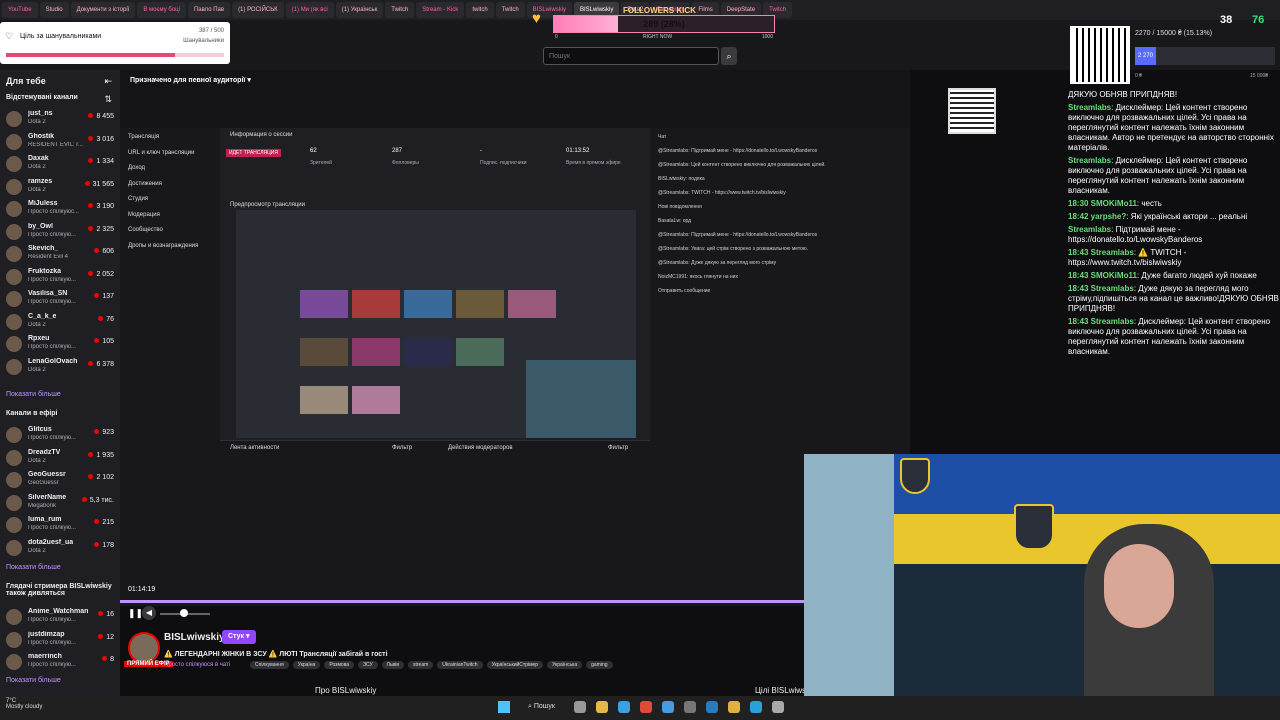  Describe the element at coordinates (440, 10) in the screenshot. I see `browser-tab: Stream - Kick` at that location.